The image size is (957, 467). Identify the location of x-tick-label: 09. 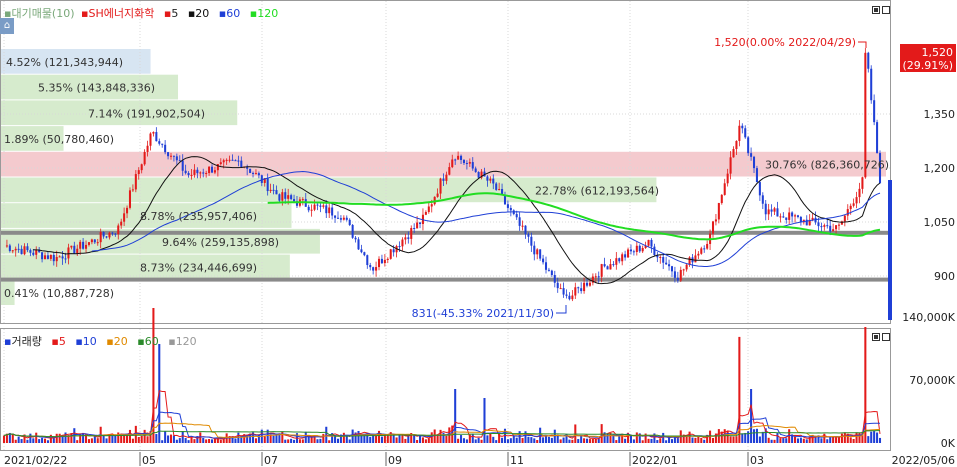
(395, 460).